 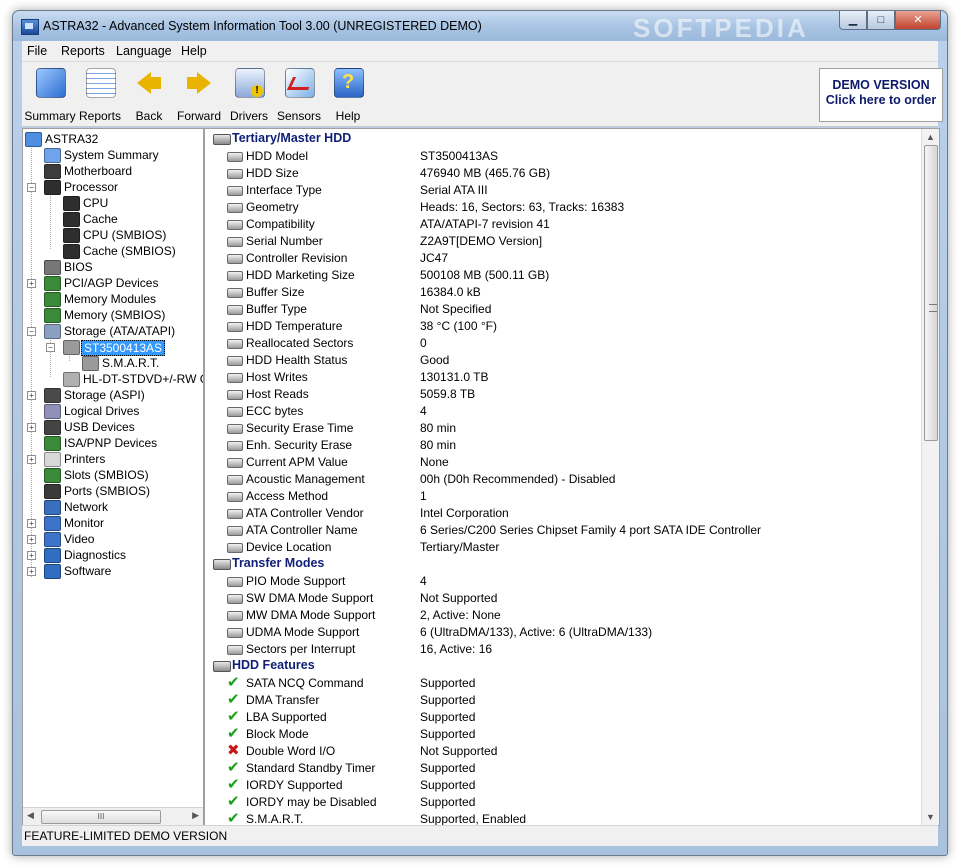 I want to click on property-value: 0, so click(x=423, y=343).